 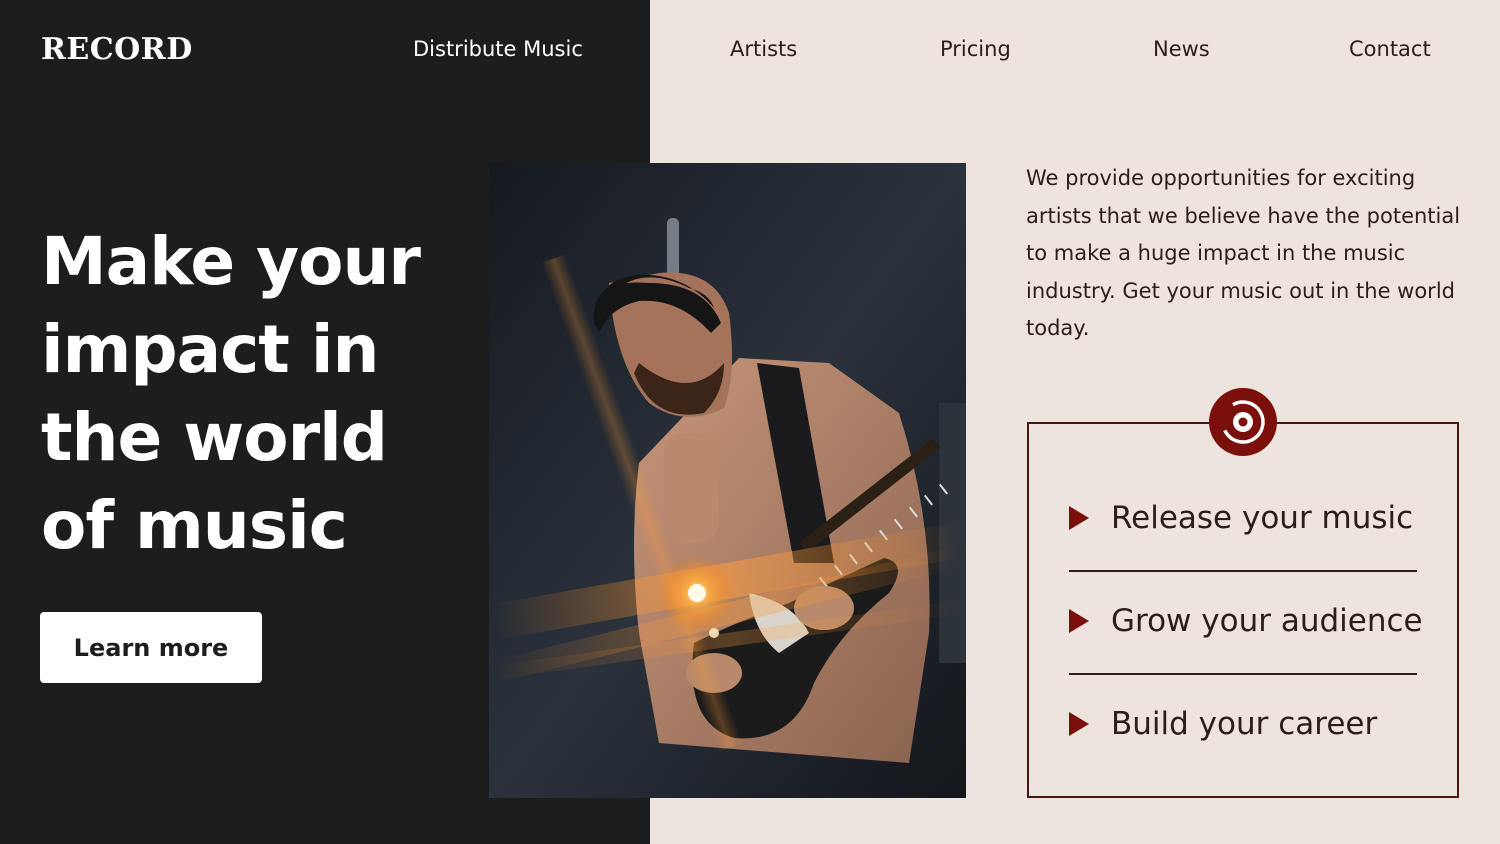 What do you see at coordinates (975, 49) in the screenshot?
I see `nav-link-pricing: Pricing` at bounding box center [975, 49].